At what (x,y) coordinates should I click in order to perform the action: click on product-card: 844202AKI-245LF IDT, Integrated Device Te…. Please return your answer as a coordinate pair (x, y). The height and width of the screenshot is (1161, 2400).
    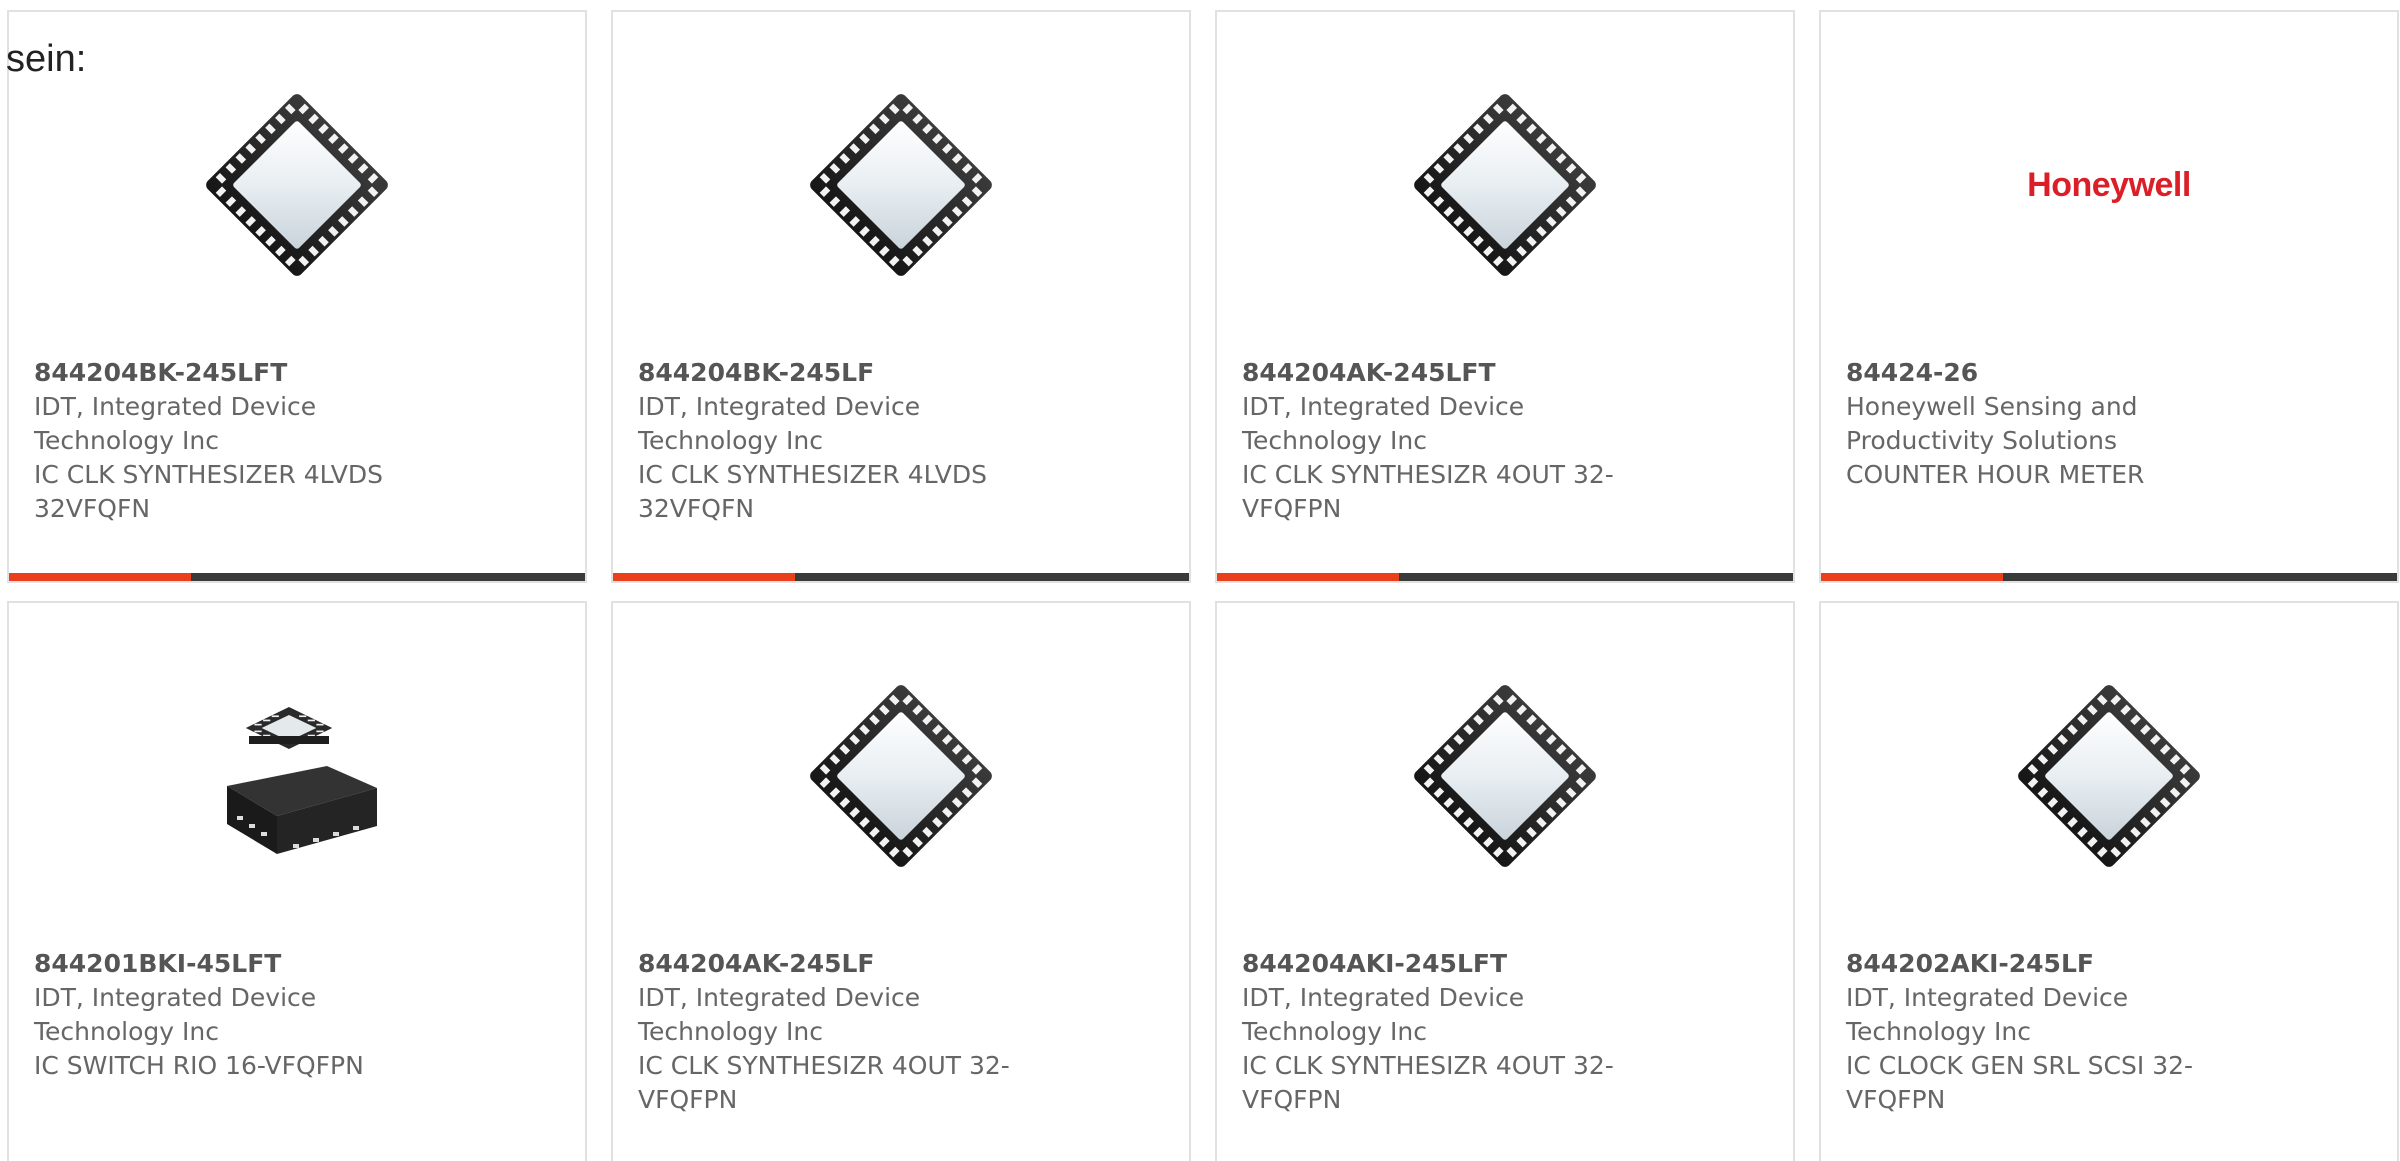
    Looking at the image, I should click on (2109, 881).